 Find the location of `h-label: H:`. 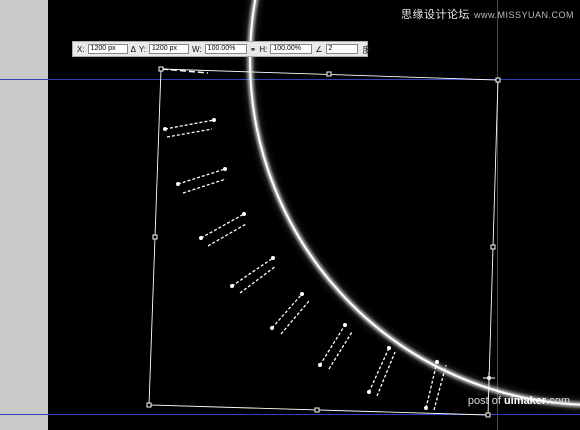

h-label: H: is located at coordinates (263, 49).